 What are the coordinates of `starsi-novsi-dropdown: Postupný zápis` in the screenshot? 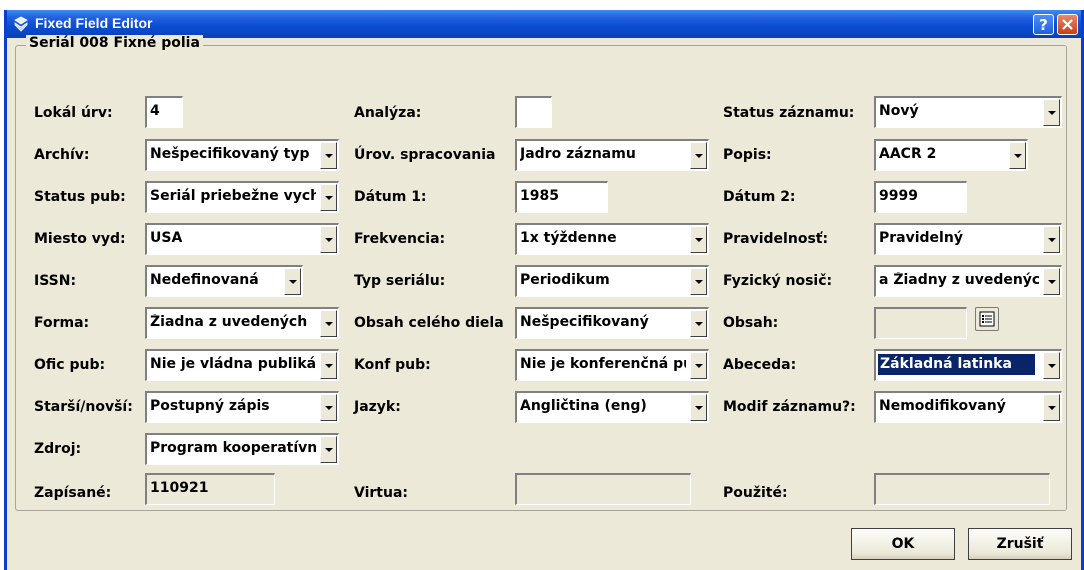 It's located at (242, 407).